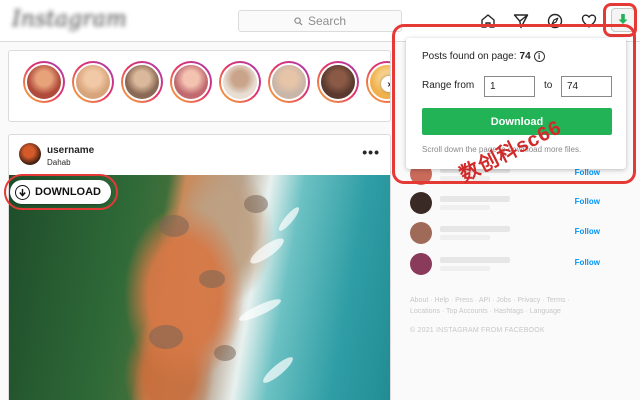  Describe the element at coordinates (69, 19) in the screenshot. I see `instagram-logo: Instagram` at that location.